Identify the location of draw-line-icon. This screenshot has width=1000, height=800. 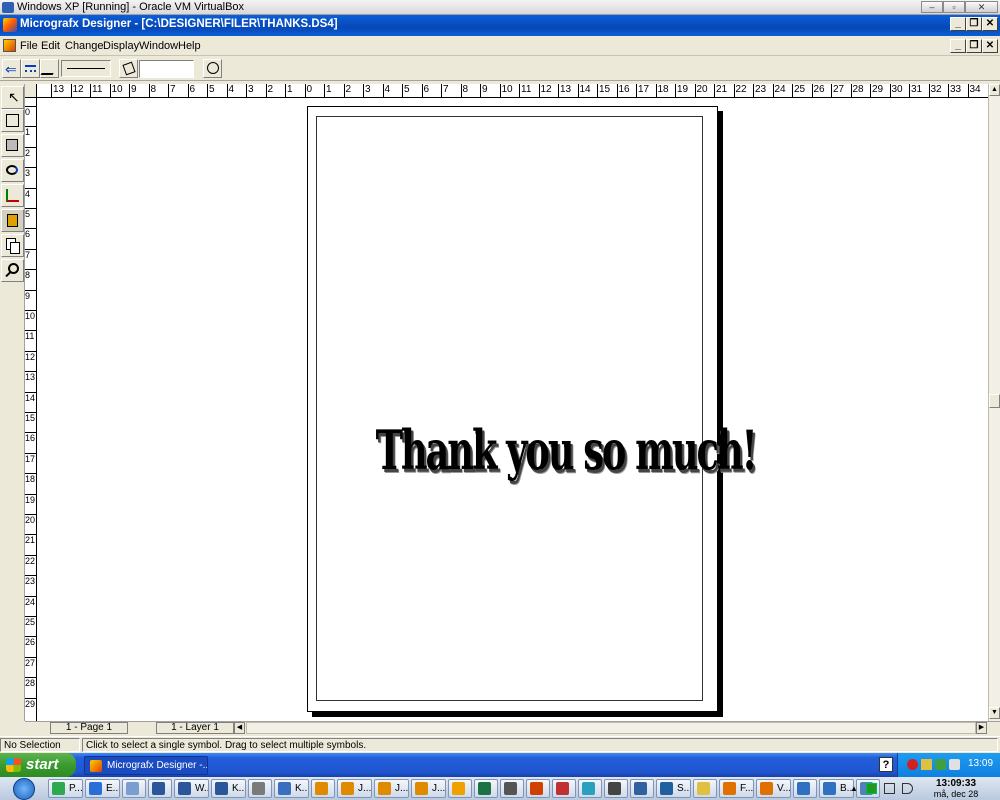
(12, 120).